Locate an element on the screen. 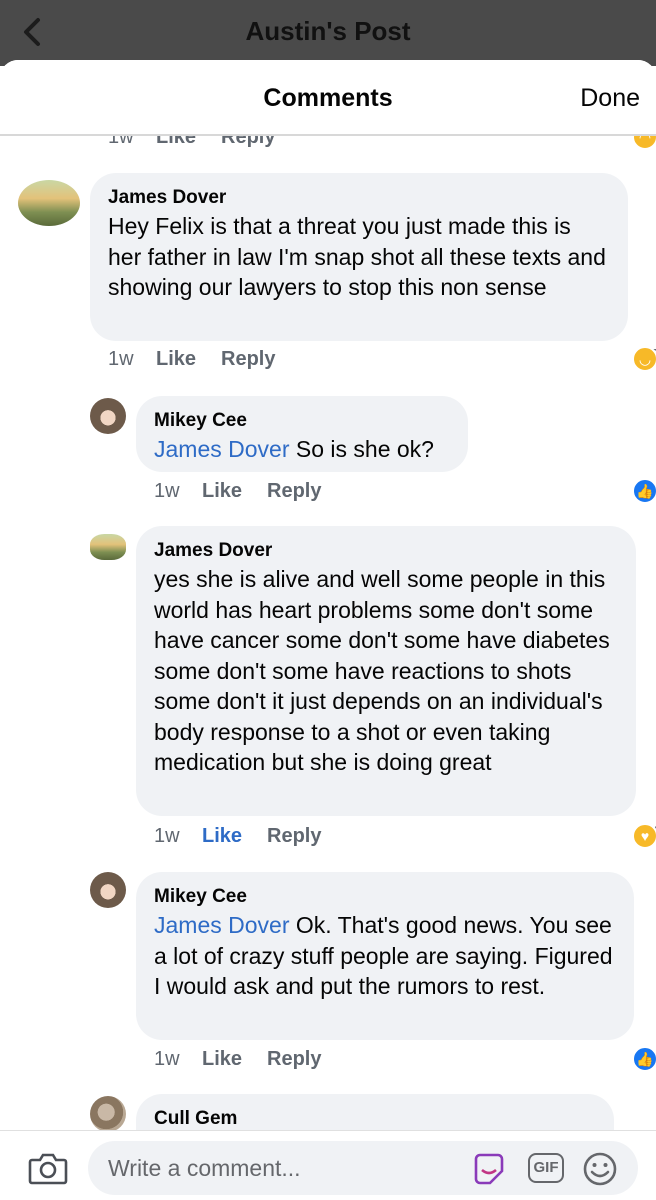  post-title: Austin's Post is located at coordinates (328, 31).